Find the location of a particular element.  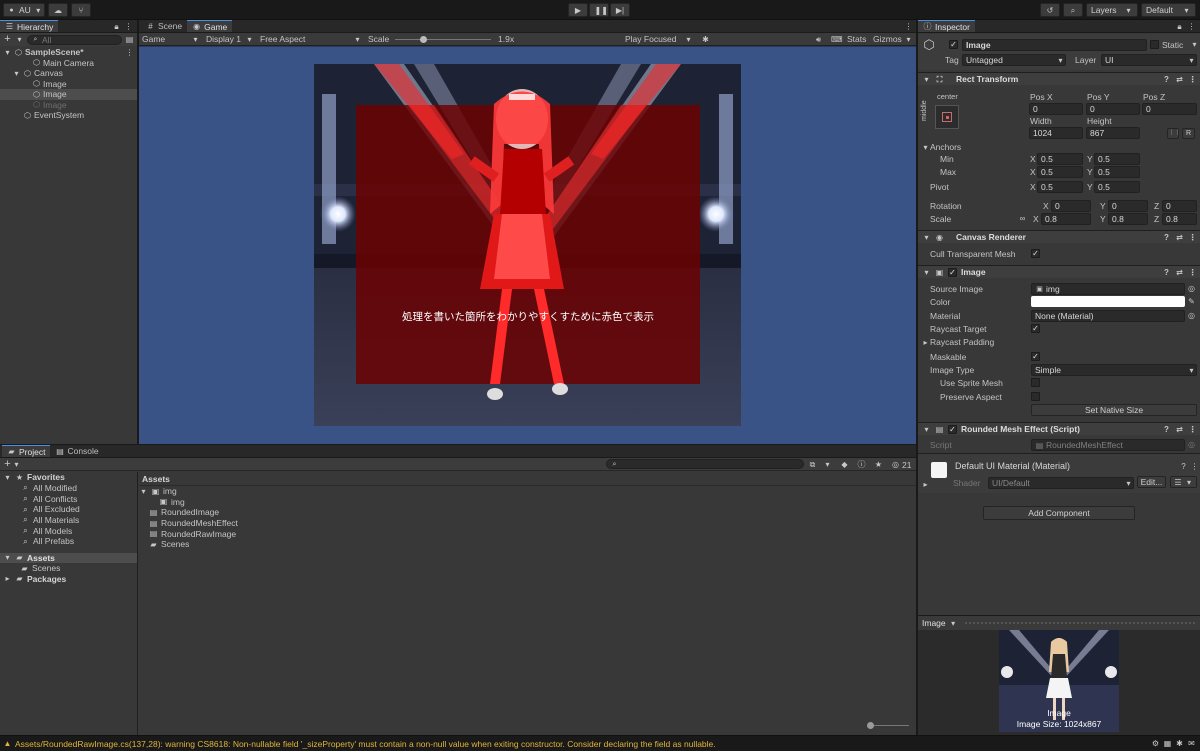

search-by-type-dropdown-icon: ▾ is located at coordinates (827, 464).